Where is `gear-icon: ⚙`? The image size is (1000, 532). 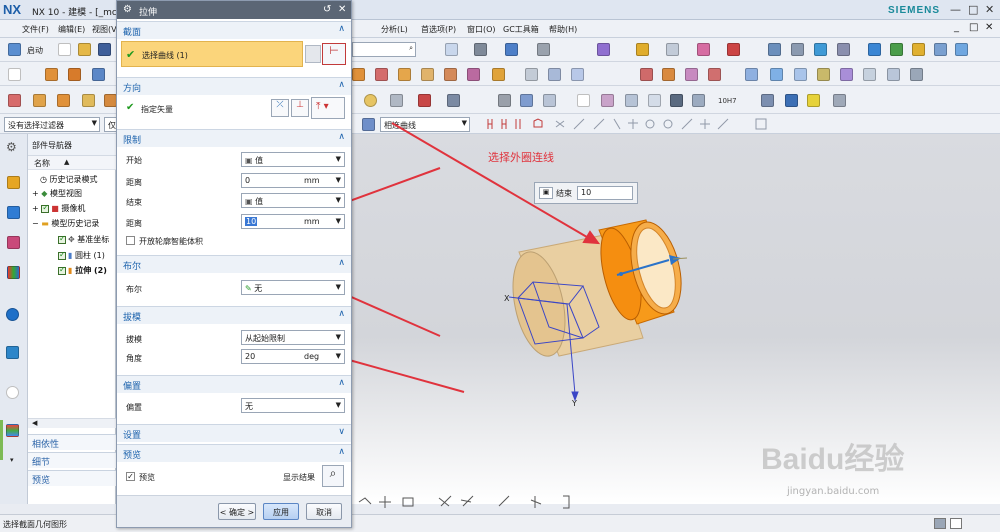 gear-icon: ⚙ is located at coordinates (127, 9).